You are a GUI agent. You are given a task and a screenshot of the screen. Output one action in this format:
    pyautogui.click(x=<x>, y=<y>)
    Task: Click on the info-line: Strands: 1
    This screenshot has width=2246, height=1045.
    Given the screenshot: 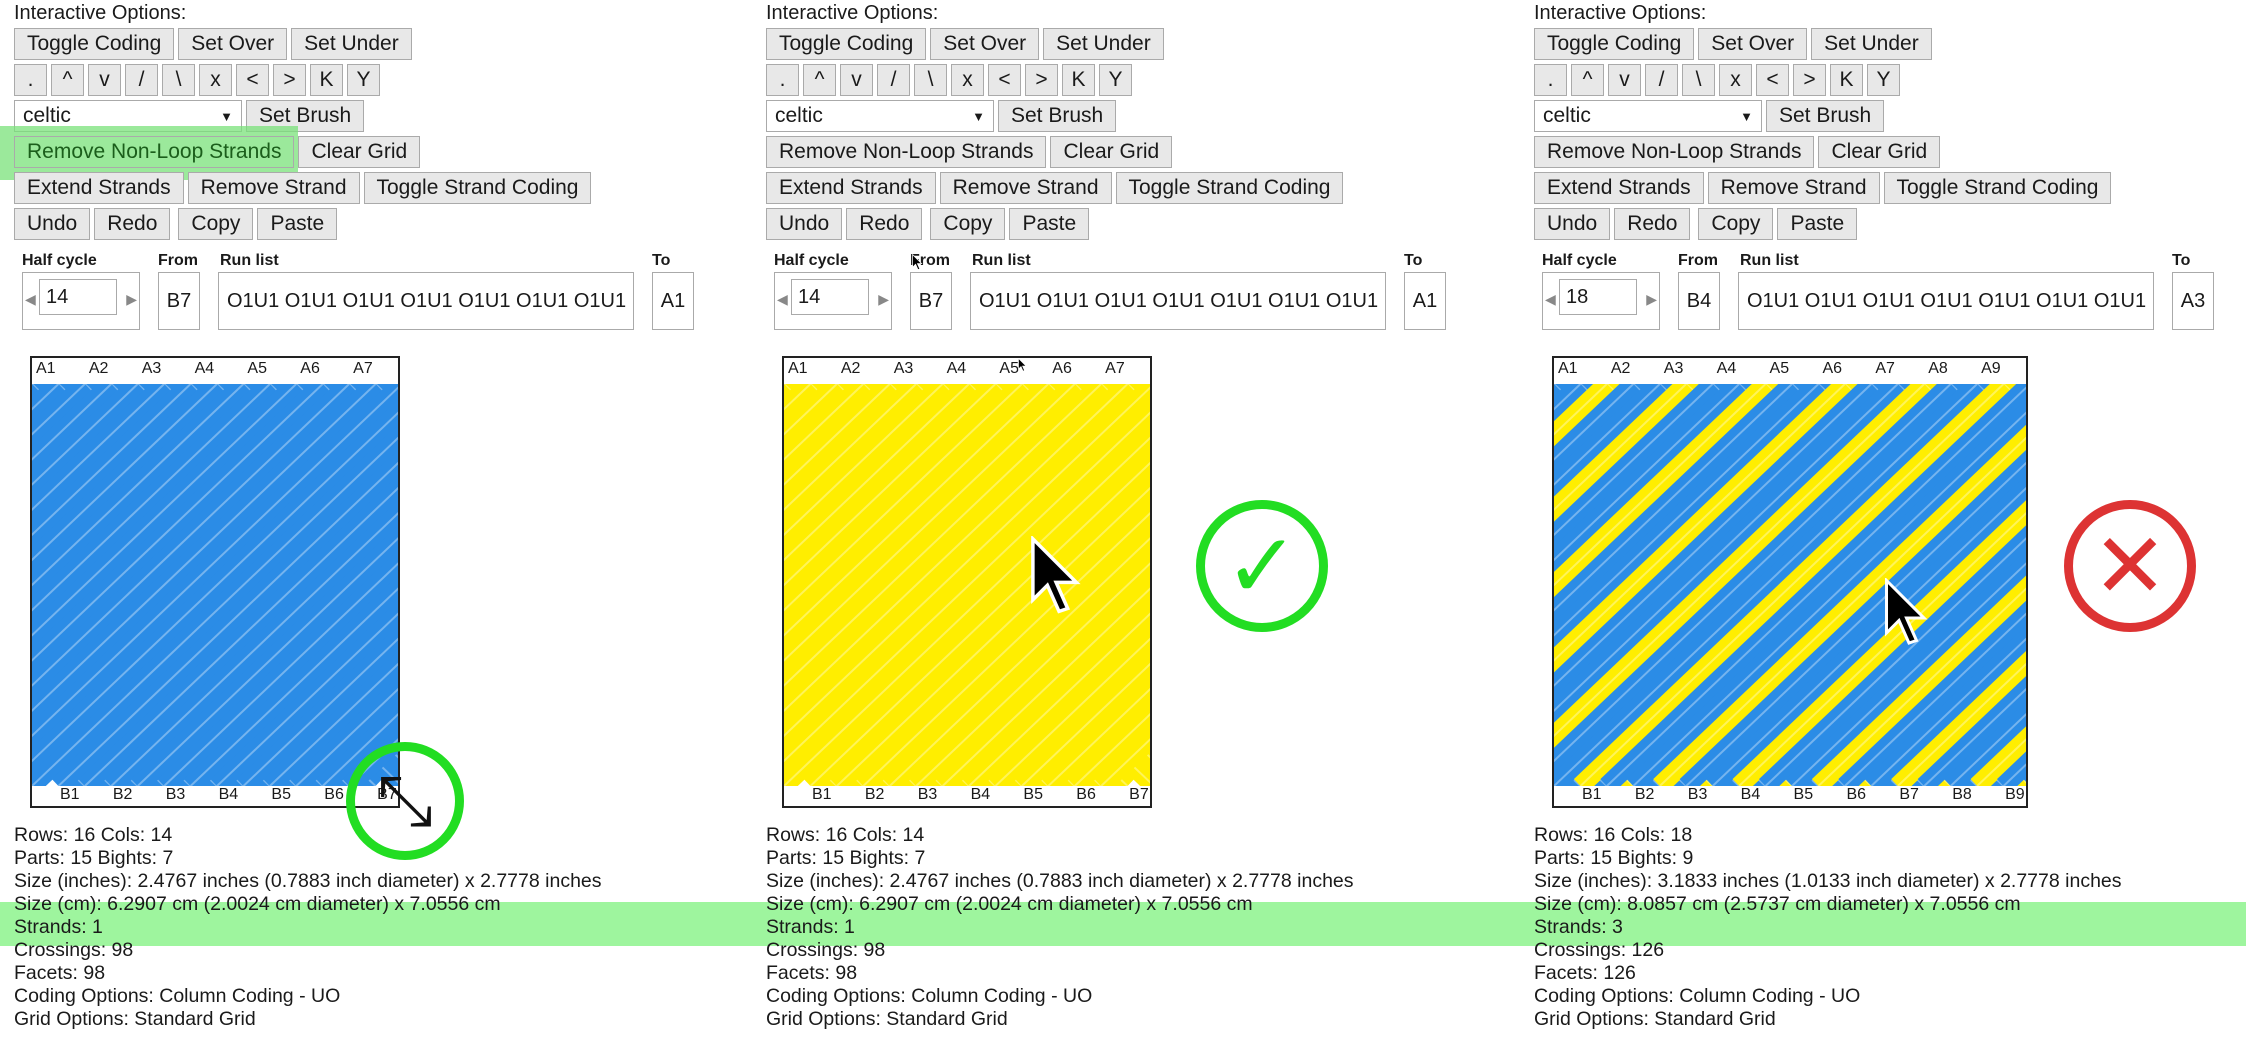 What is the action you would take?
    pyautogui.click(x=58, y=927)
    